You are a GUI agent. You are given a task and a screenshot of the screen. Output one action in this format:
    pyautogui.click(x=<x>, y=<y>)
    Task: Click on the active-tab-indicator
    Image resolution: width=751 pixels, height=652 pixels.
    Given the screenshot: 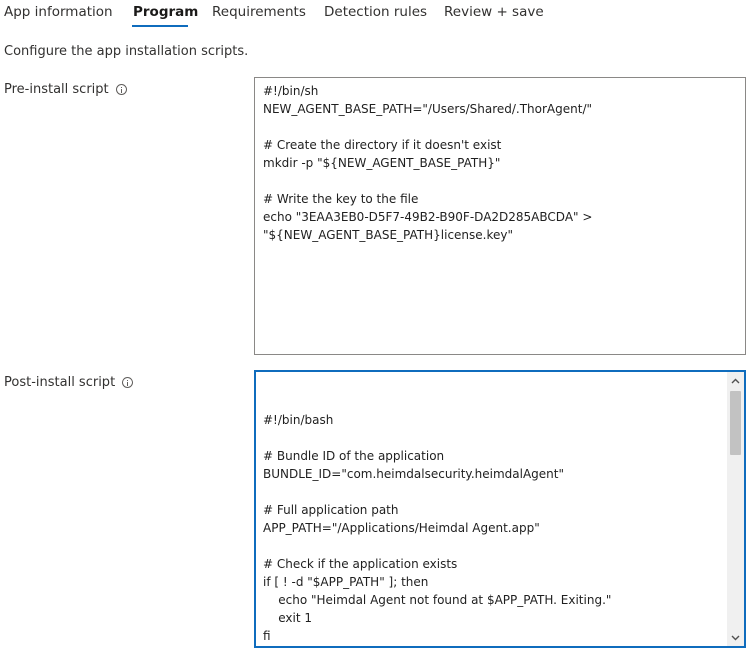 What is the action you would take?
    pyautogui.click(x=160, y=26)
    